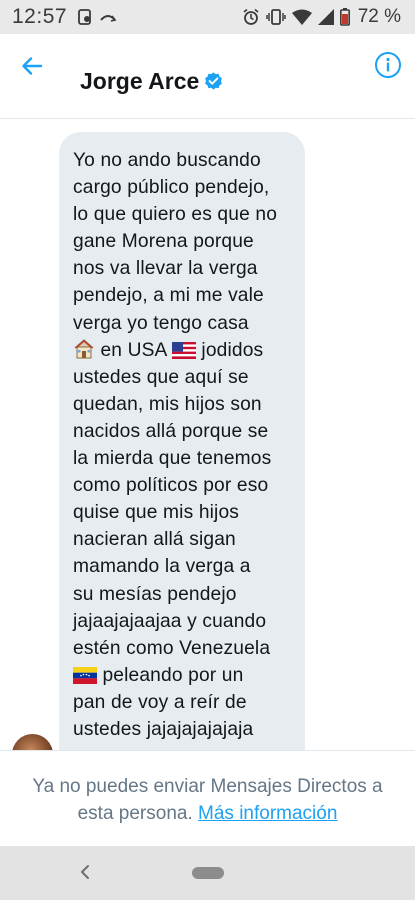  Describe the element at coordinates (388, 65) in the screenshot. I see `info-icon` at that location.